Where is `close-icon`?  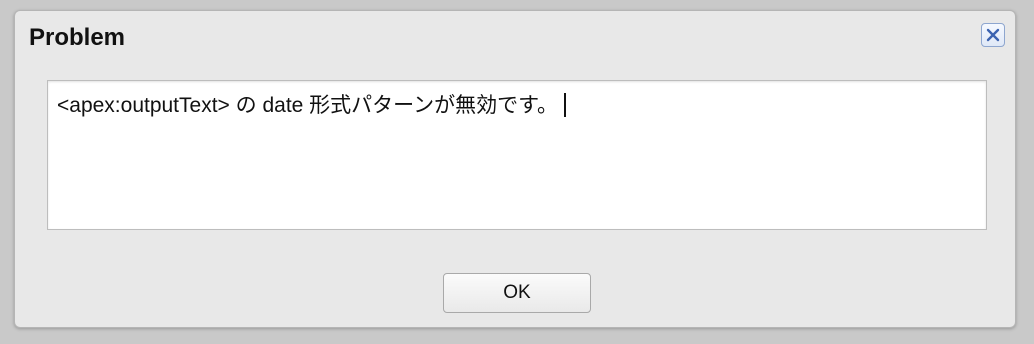 close-icon is located at coordinates (993, 35).